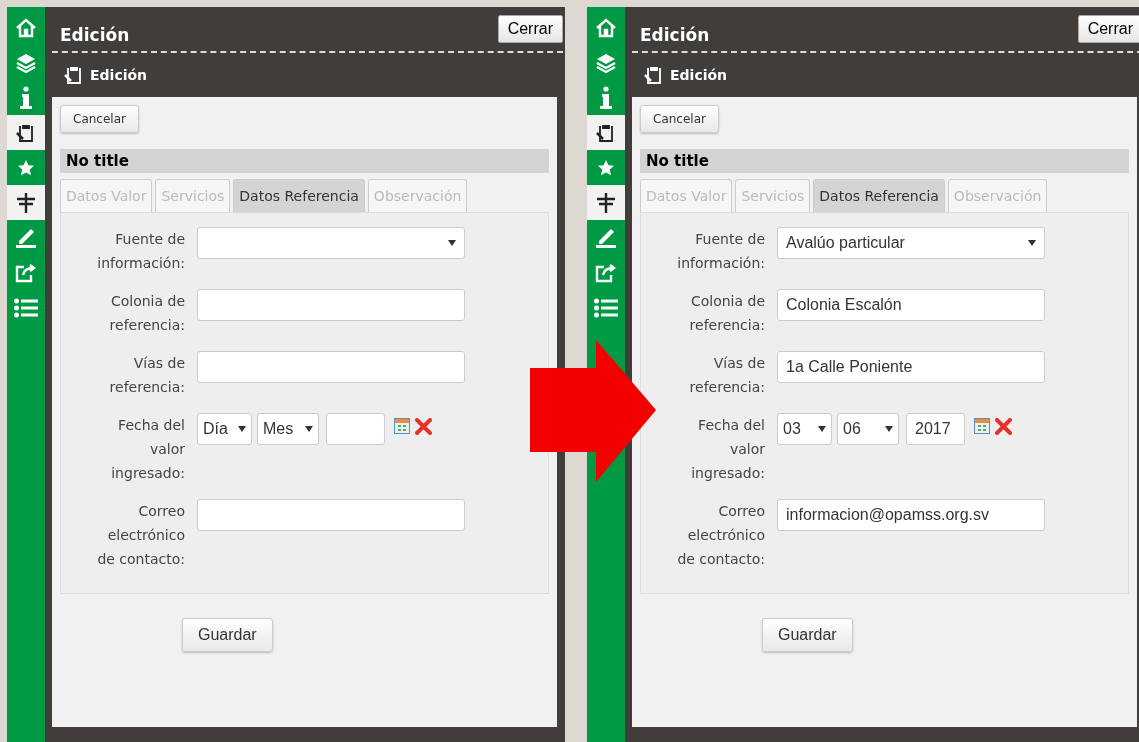 The width and height of the screenshot is (1139, 742). Describe the element at coordinates (911, 243) in the screenshot. I see `select-field: Avalúo particular` at that location.